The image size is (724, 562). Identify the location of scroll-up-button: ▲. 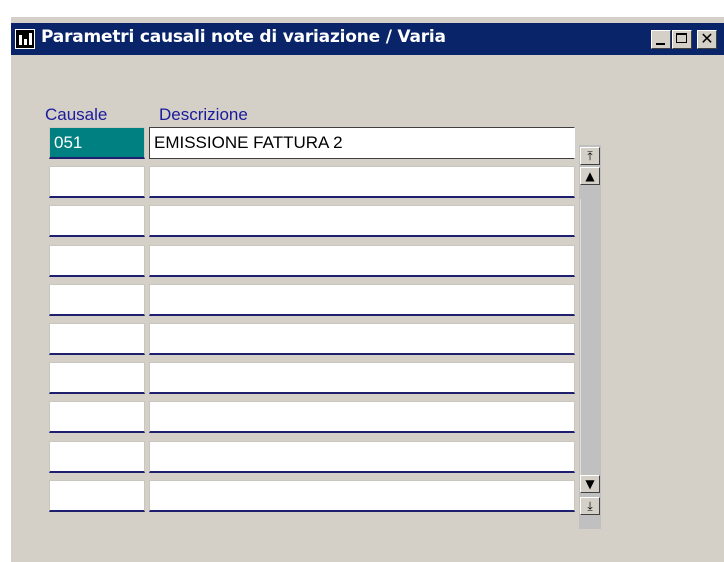
(590, 176).